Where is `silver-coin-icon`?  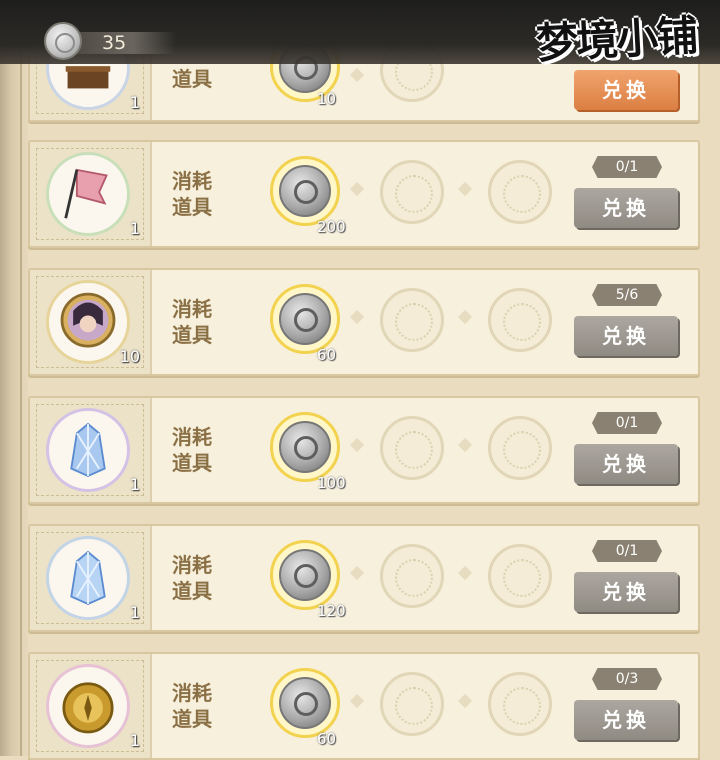
silver-coin-icon is located at coordinates (63, 41).